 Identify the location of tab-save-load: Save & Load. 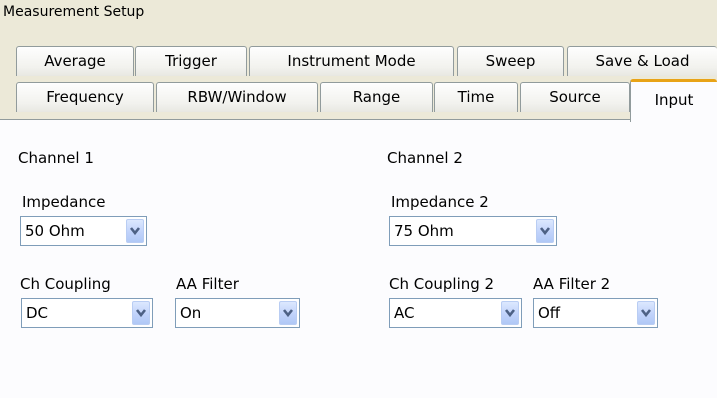
(642, 61).